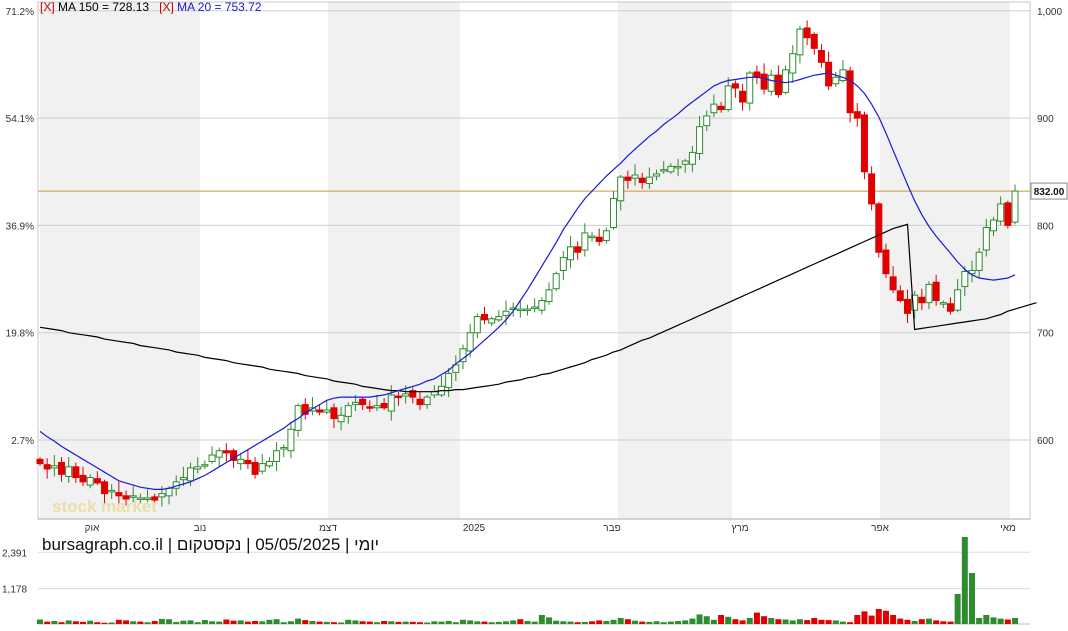 This screenshot has width=1068, height=631. Describe the element at coordinates (880, 528) in the screenshot. I see `x-tick-label: אפר` at that location.